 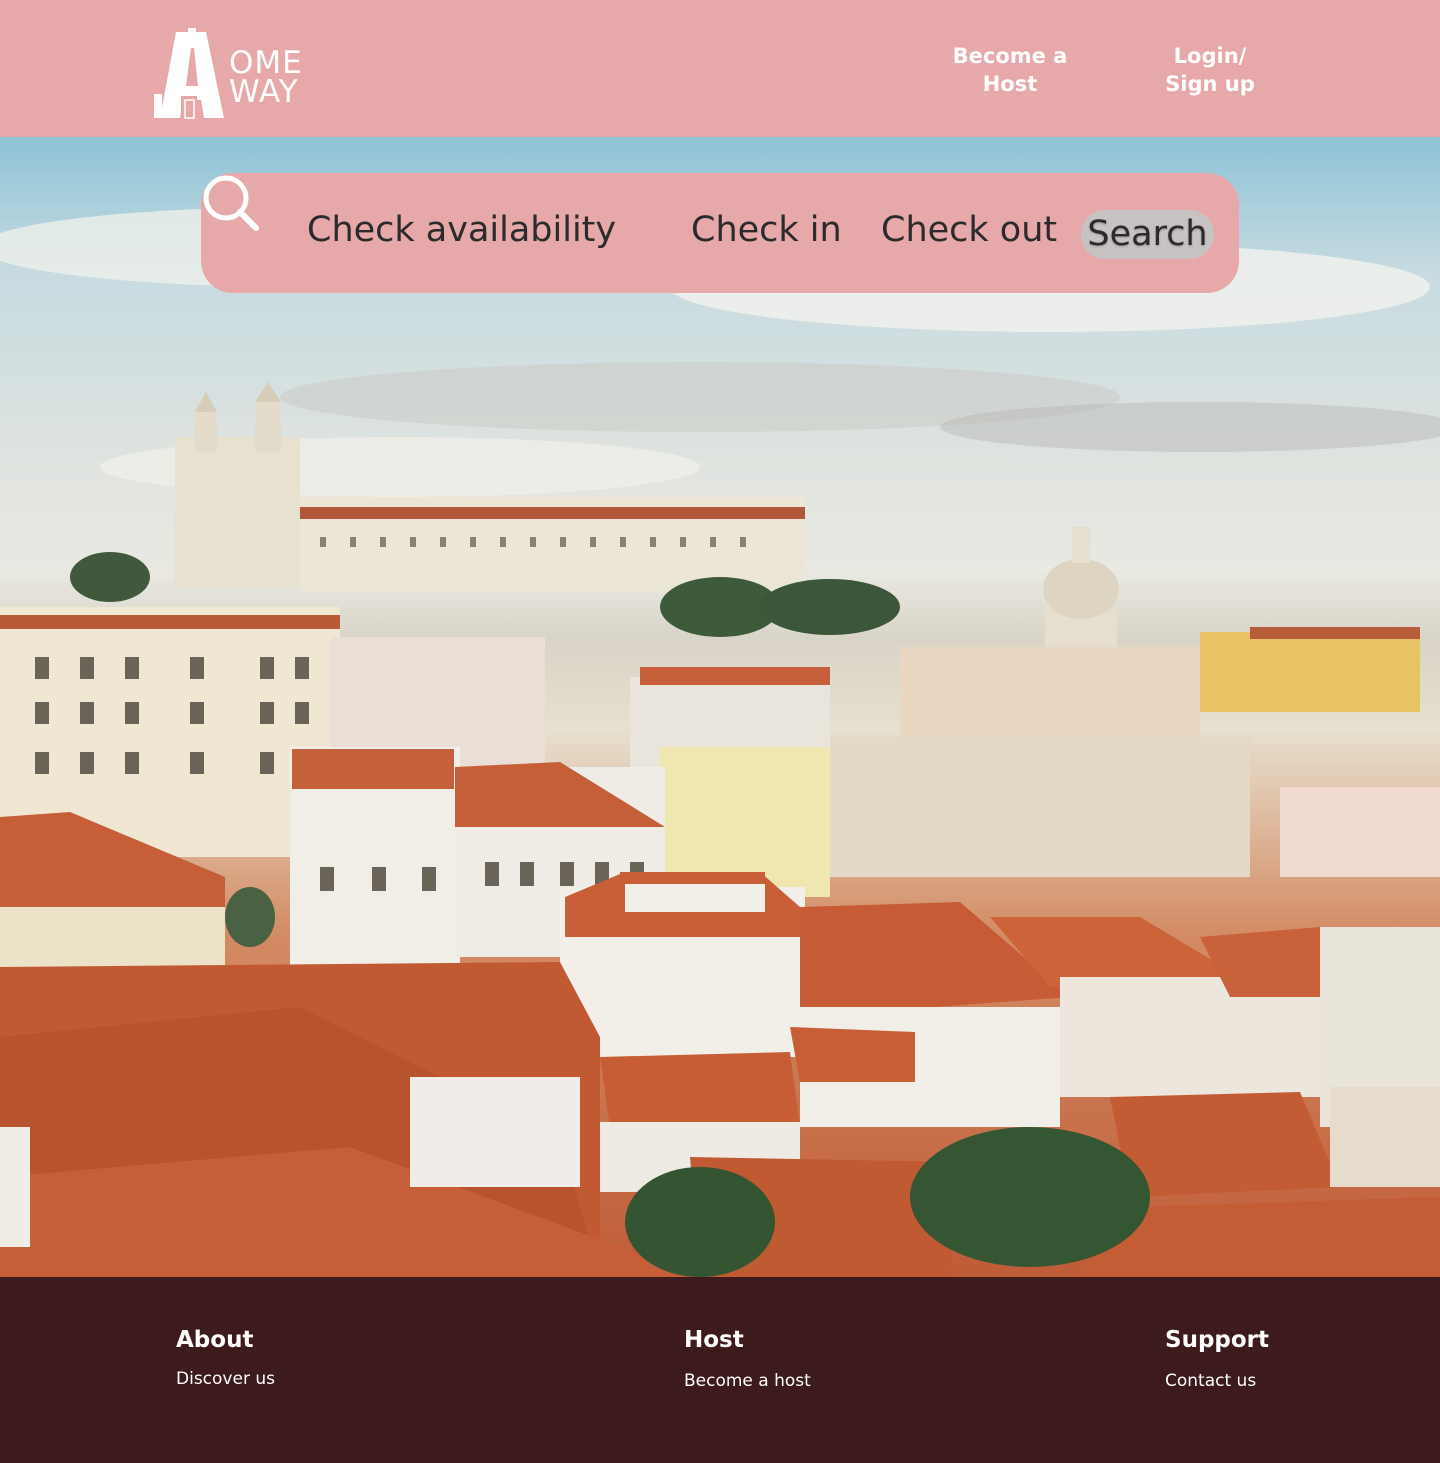 What do you see at coordinates (215, 1340) in the screenshot?
I see `footer-about-heading: About` at bounding box center [215, 1340].